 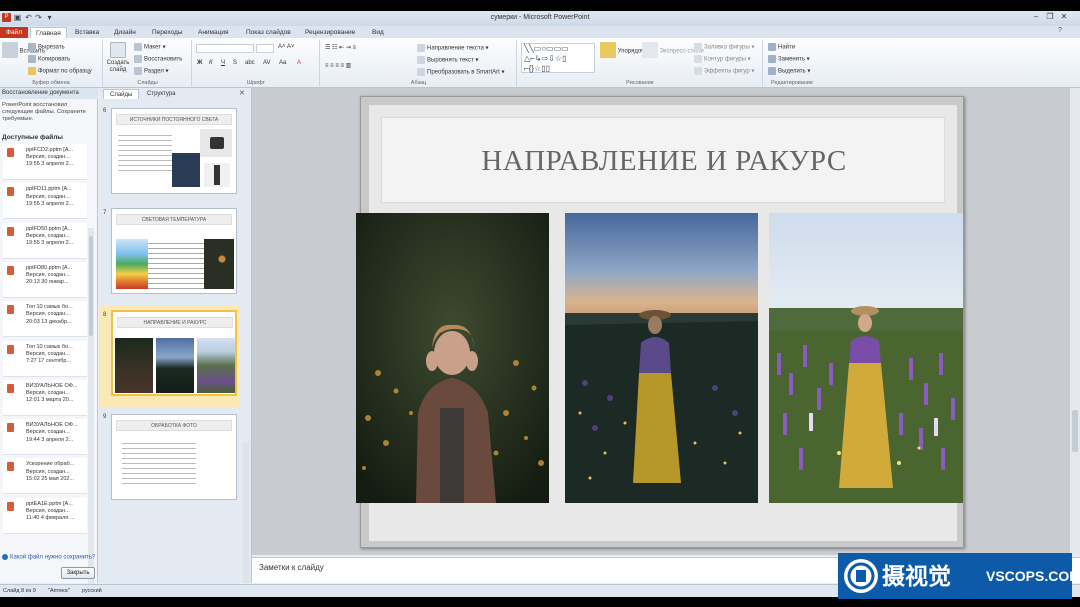 What do you see at coordinates (1060, 30) in the screenshot?
I see `help-icon: ?` at bounding box center [1060, 30].